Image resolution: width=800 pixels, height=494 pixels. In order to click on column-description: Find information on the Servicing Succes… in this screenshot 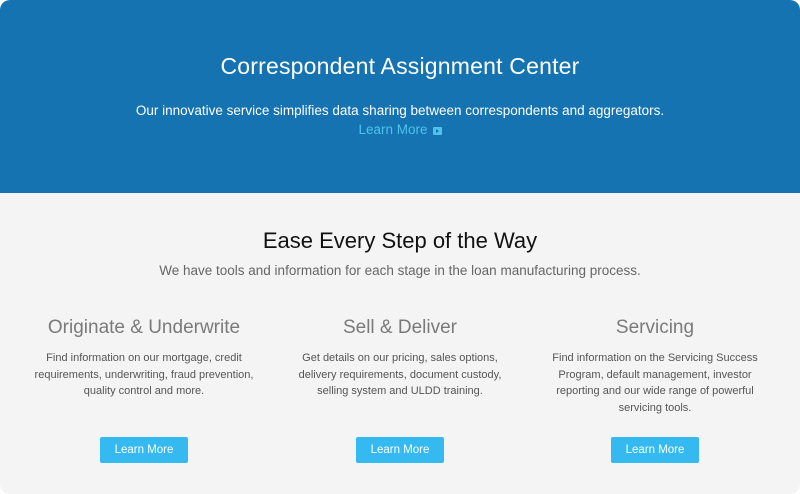, I will do `click(655, 383)`.